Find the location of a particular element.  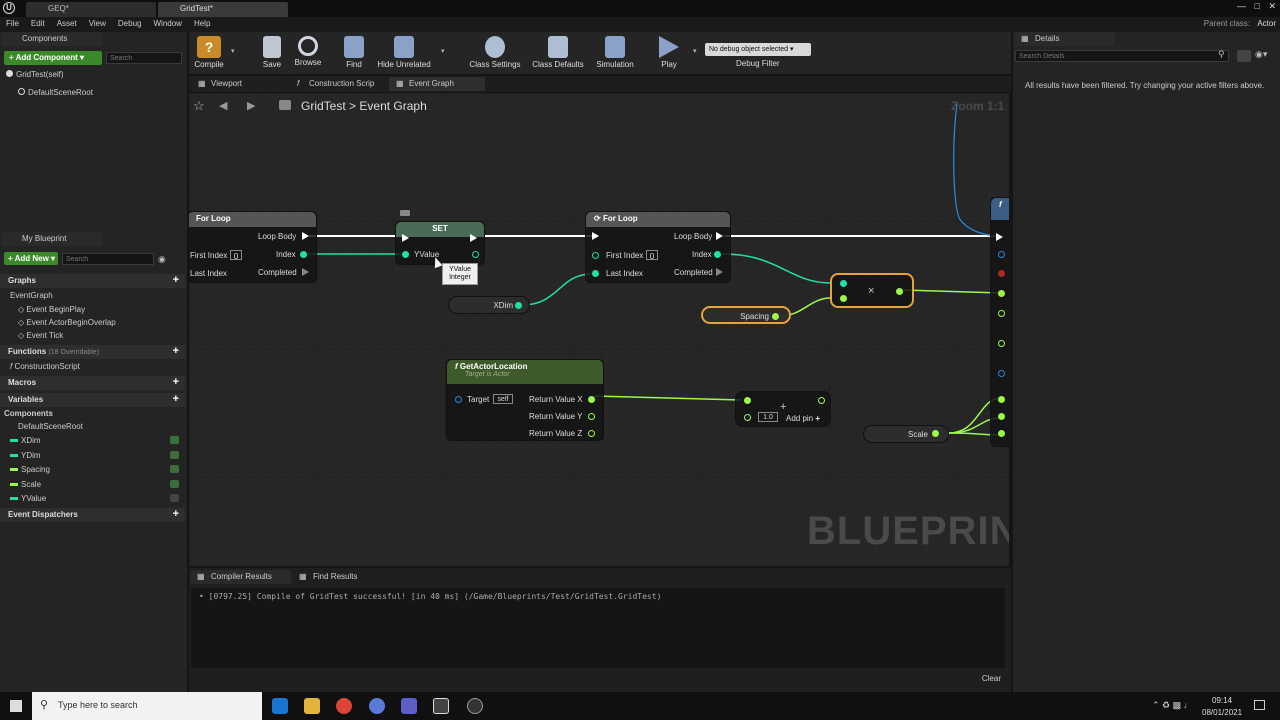

window-tab-geq: GEQ* is located at coordinates (91, 9).